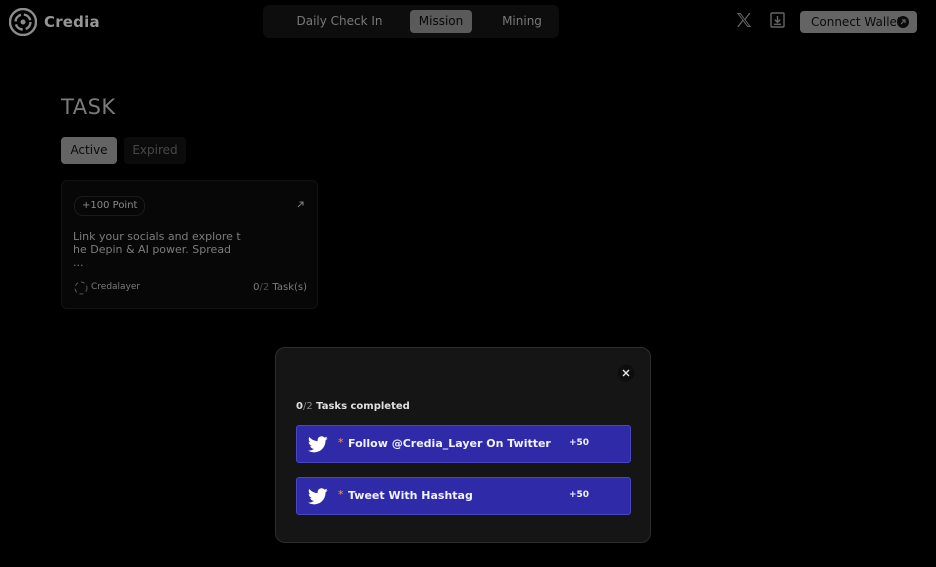 Image resolution: width=936 pixels, height=567 pixels. What do you see at coordinates (410, 495) in the screenshot?
I see `task-label: Tweet With Hashtag` at bounding box center [410, 495].